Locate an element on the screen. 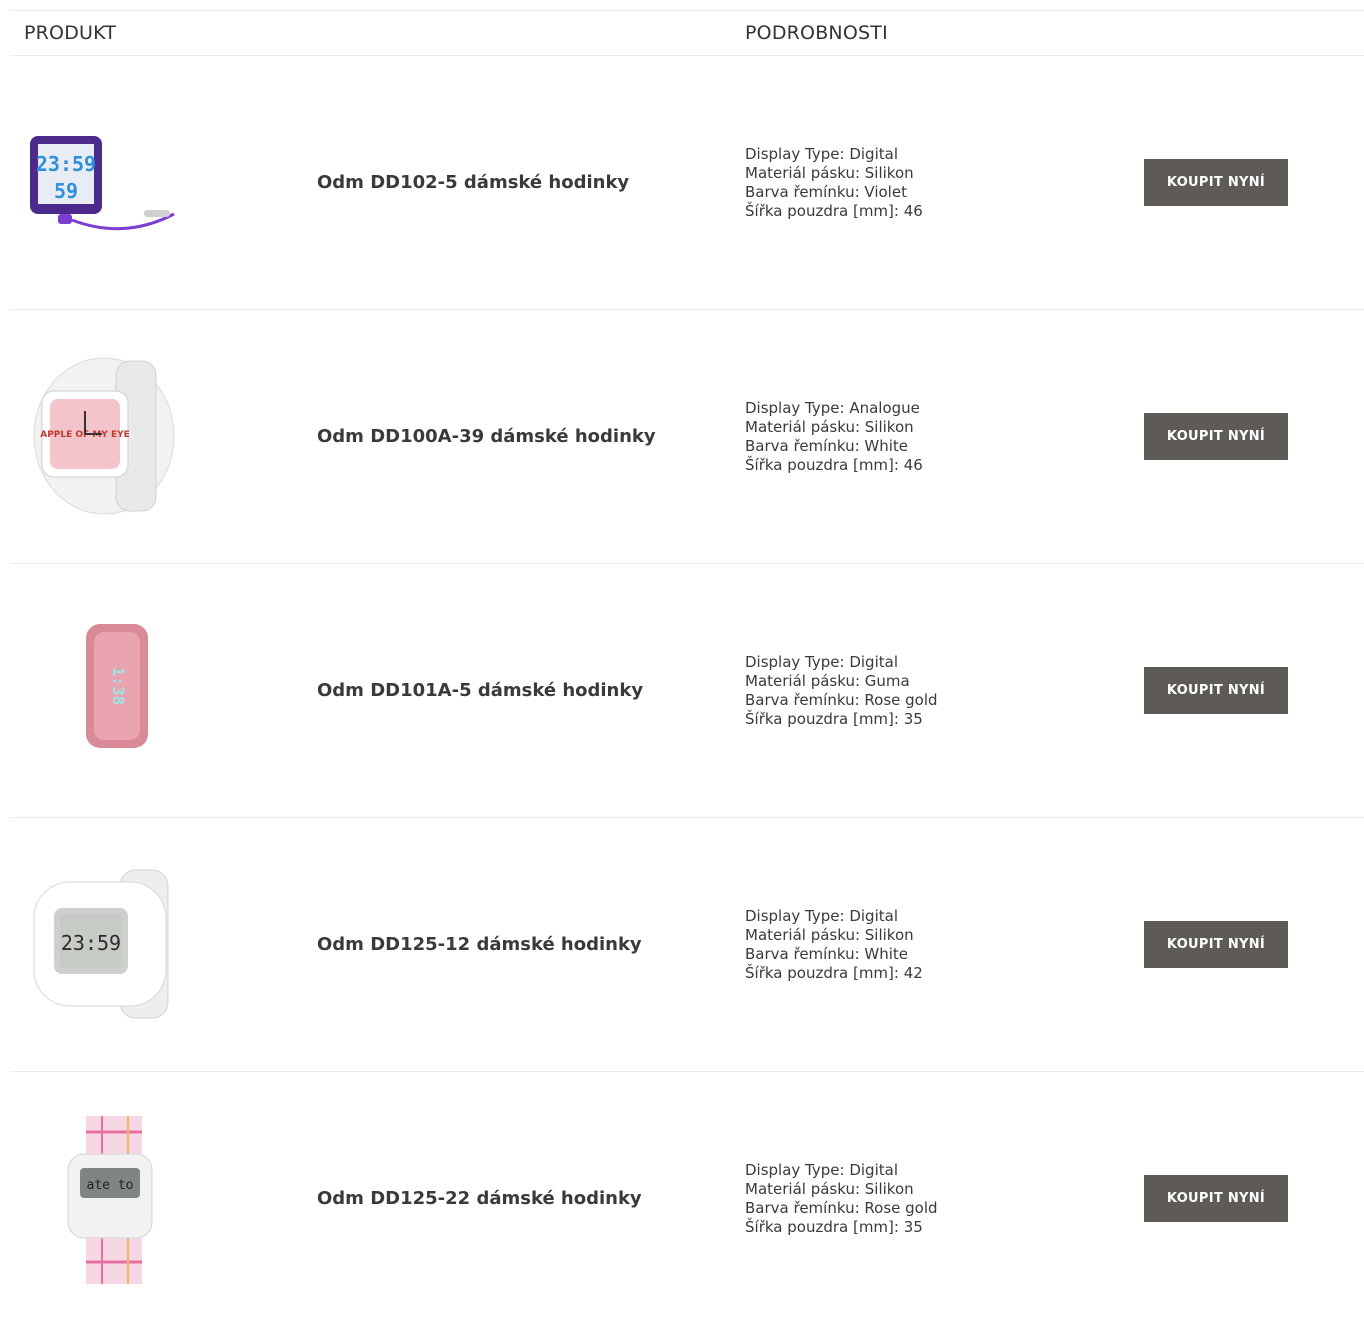 This screenshot has width=1364, height=1325. detail-strap-color: Barva řemínku: Violet is located at coordinates (826, 191).